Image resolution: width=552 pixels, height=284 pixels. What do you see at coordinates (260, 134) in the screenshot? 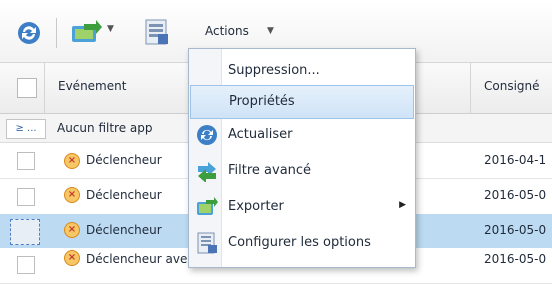
I see `menu-item-label: Actualiser` at bounding box center [260, 134].